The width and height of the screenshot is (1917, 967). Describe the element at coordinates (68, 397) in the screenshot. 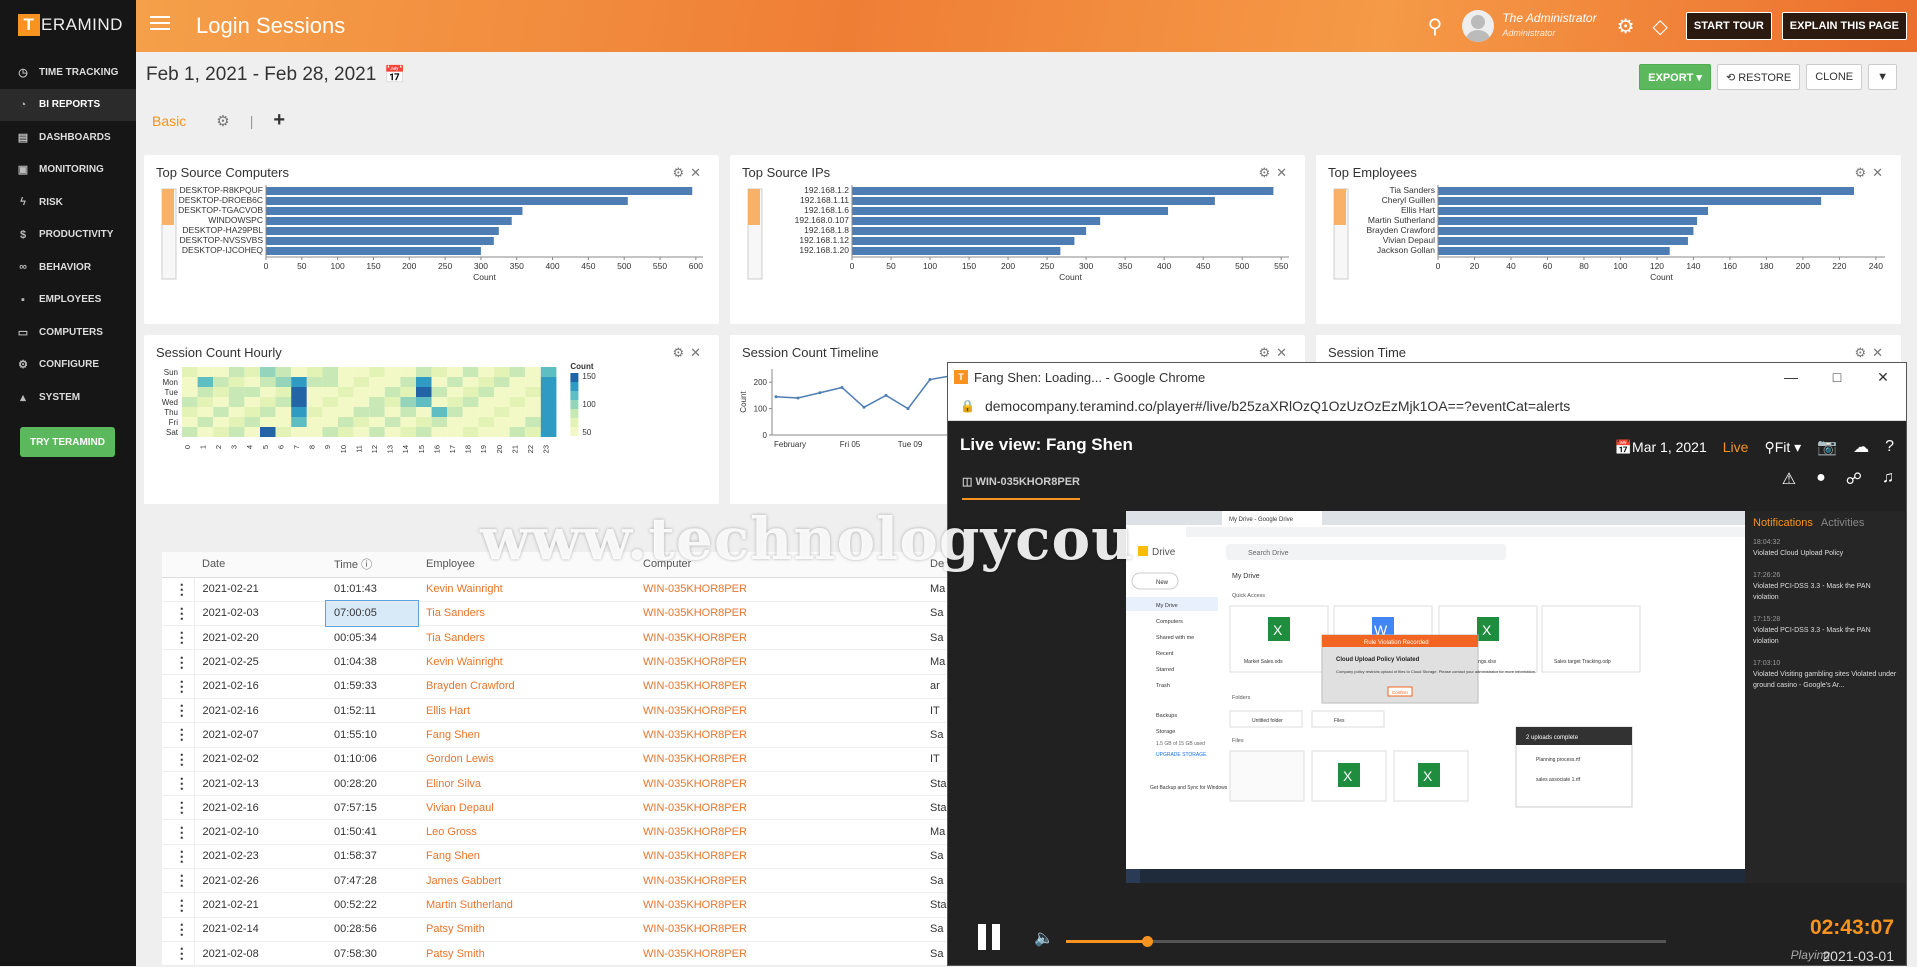

I see `sidebar-item-system: ▴ SYSTEM` at that location.